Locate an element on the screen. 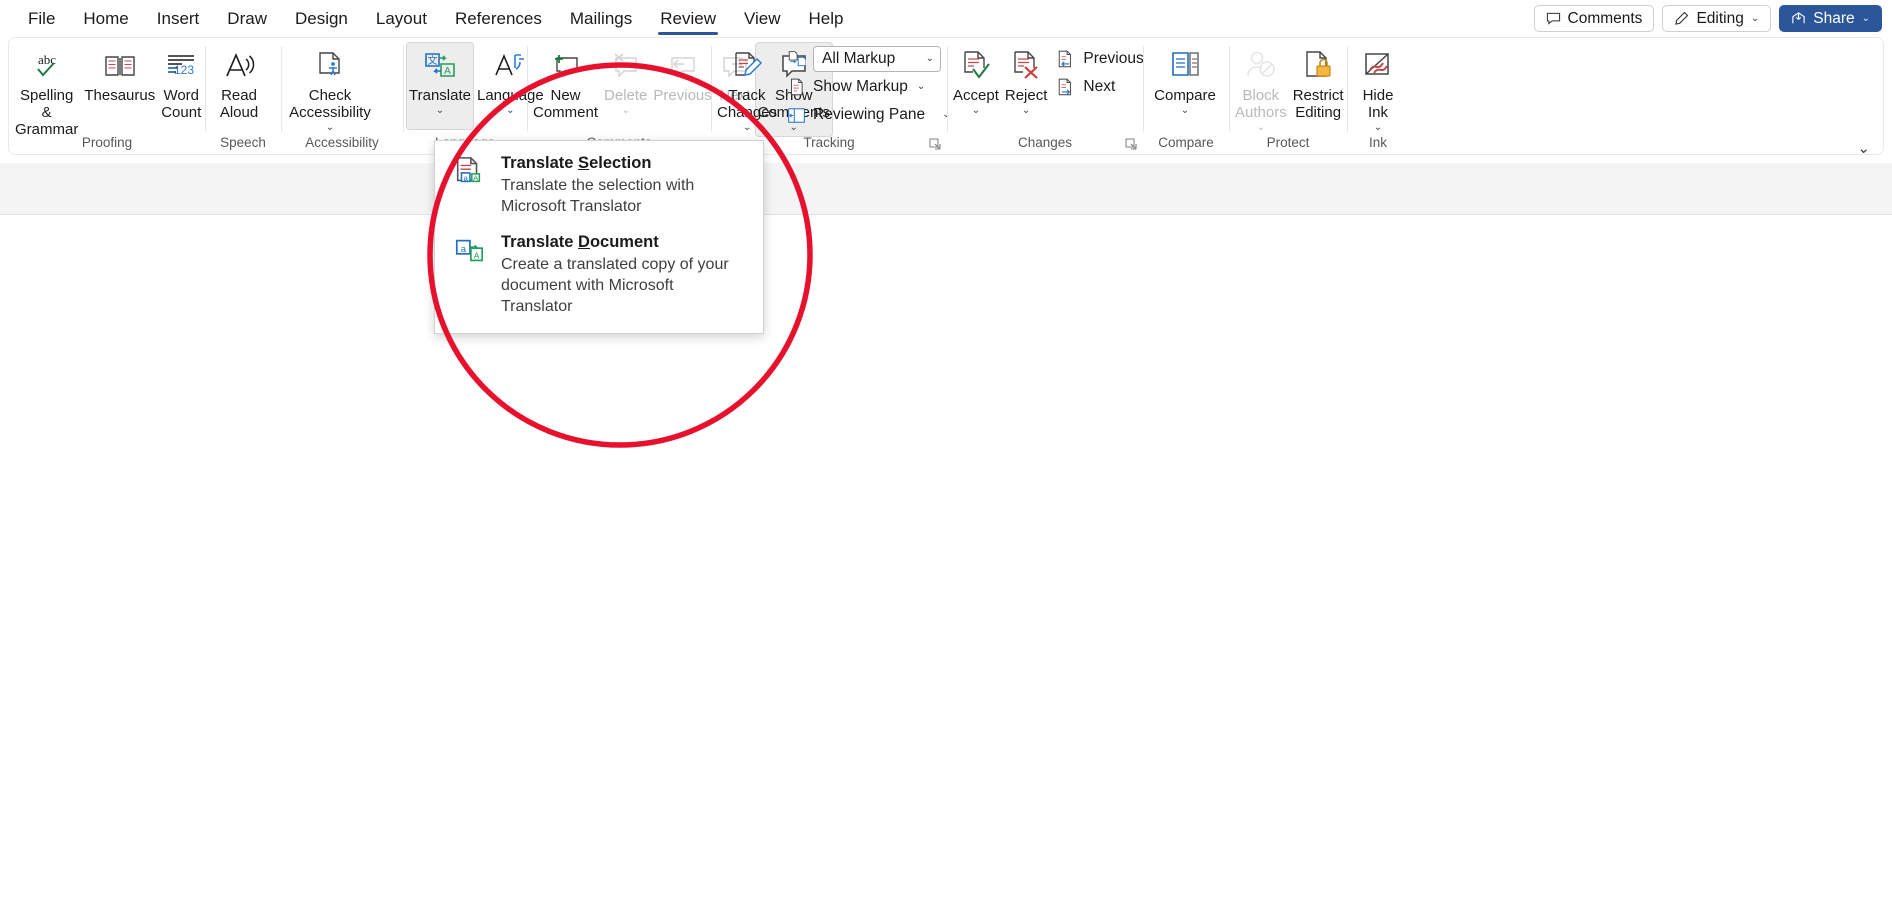 The height and width of the screenshot is (900, 1892). ribbon-tab-layout: Layout is located at coordinates (401, 18).